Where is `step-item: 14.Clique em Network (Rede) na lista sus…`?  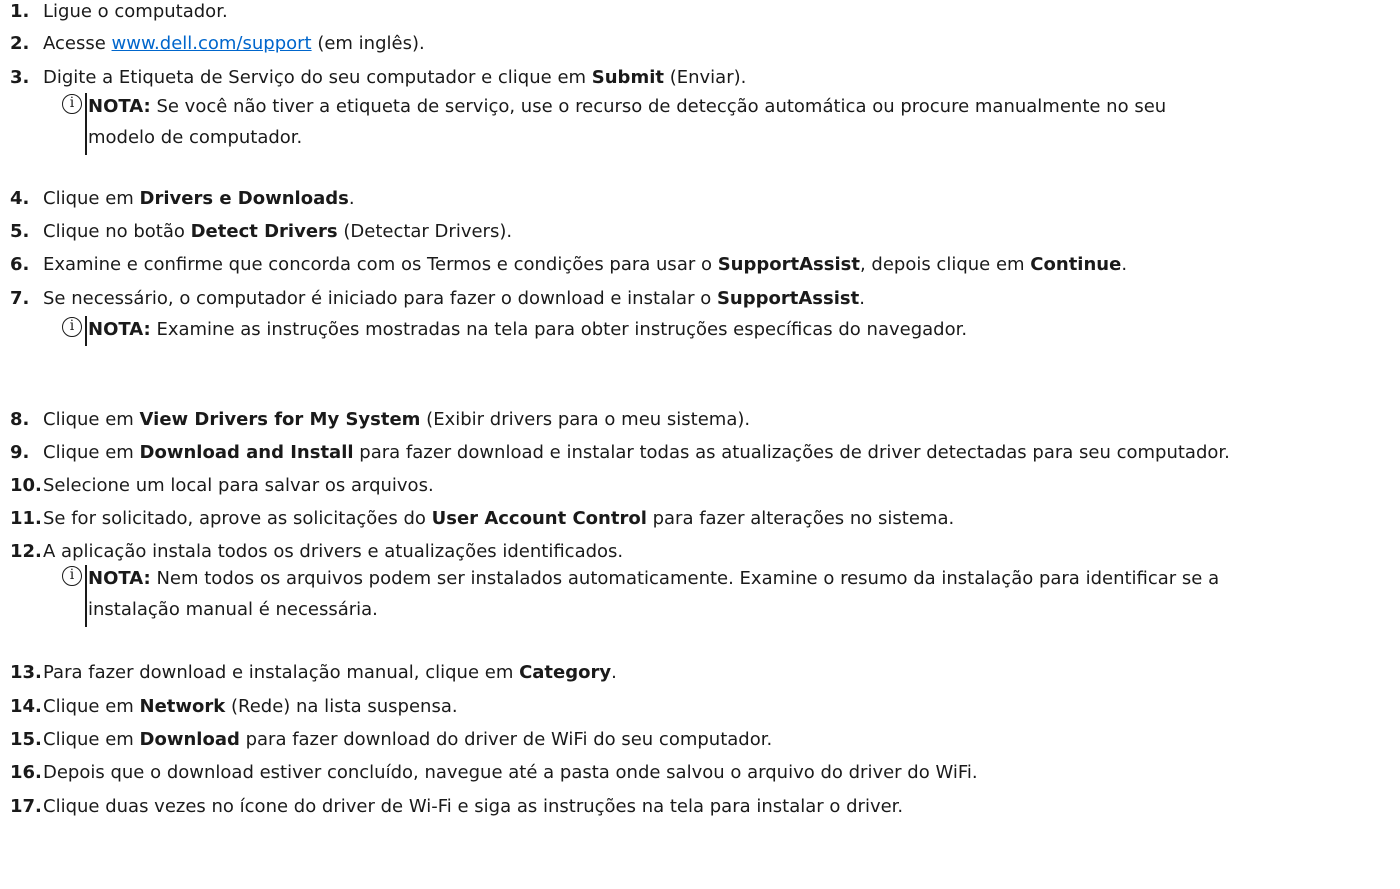 step-item: 14.Clique em Network (Rede) na lista sus… is located at coordinates (234, 707).